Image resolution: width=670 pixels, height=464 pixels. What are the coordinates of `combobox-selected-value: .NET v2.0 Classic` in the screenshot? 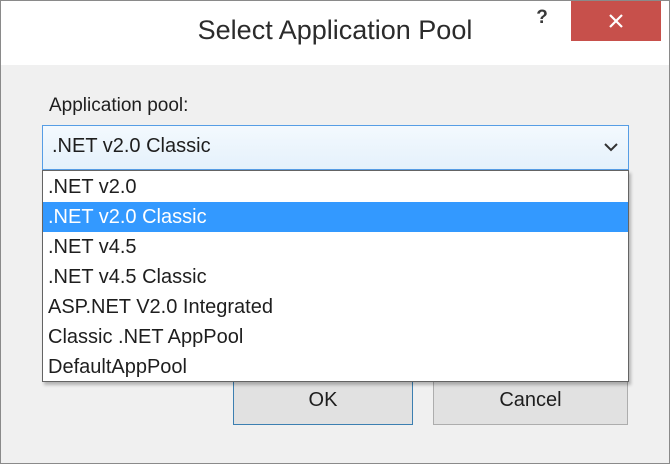 It's located at (131, 146).